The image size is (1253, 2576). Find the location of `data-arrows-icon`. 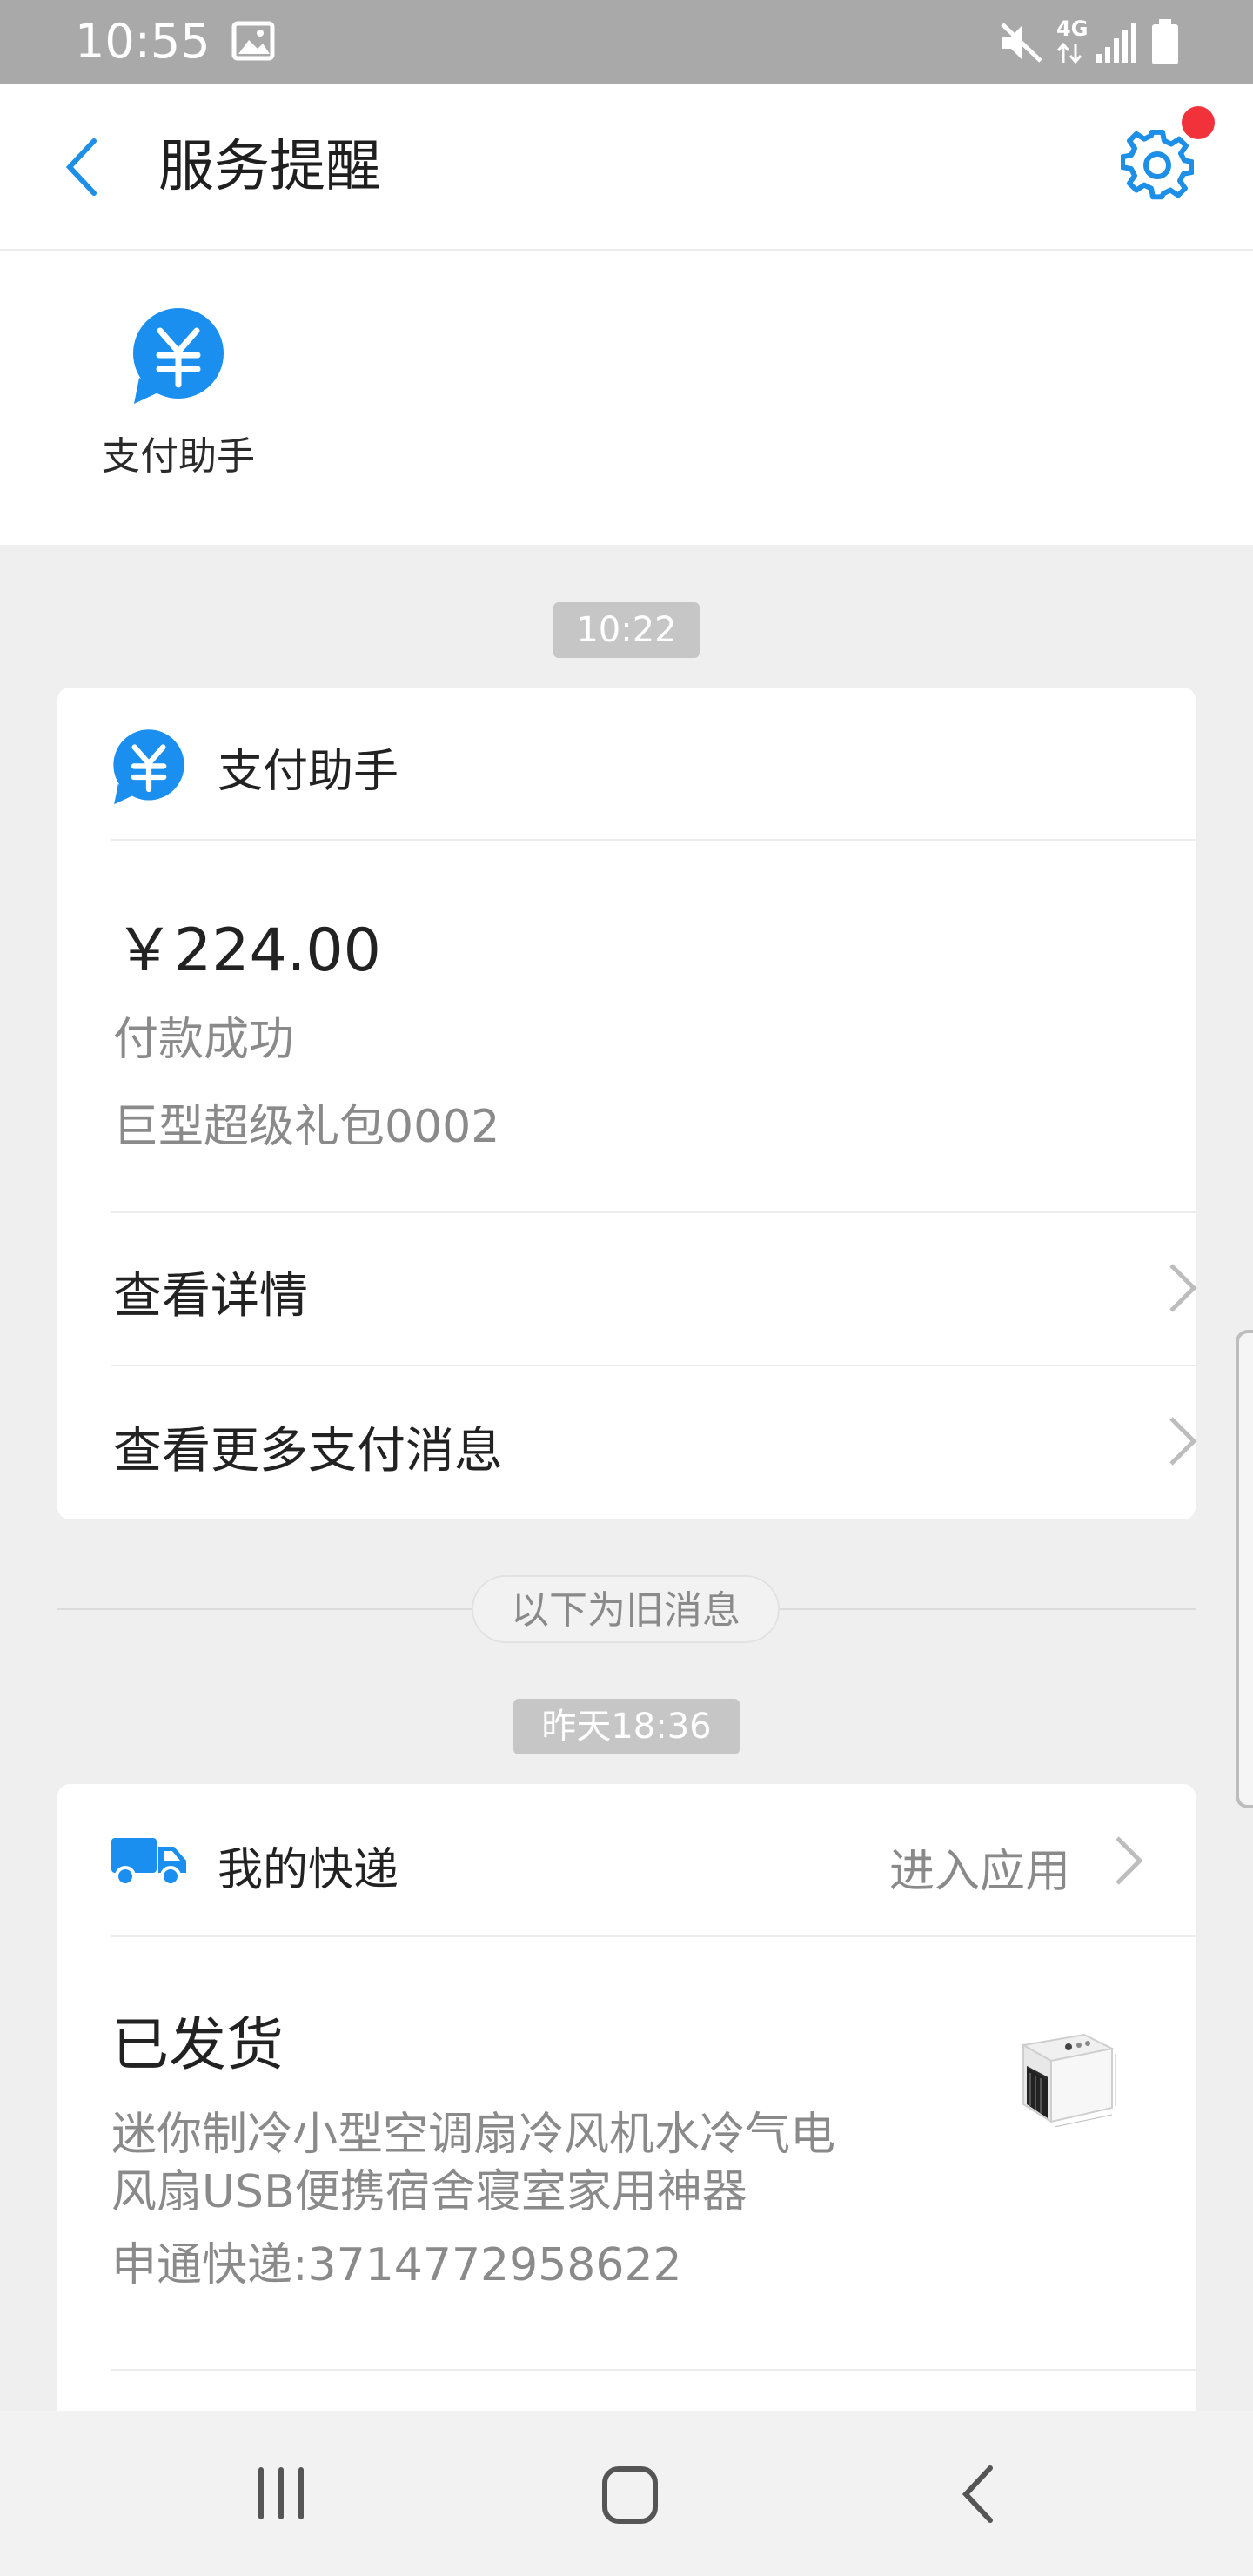

data-arrows-icon is located at coordinates (1069, 53).